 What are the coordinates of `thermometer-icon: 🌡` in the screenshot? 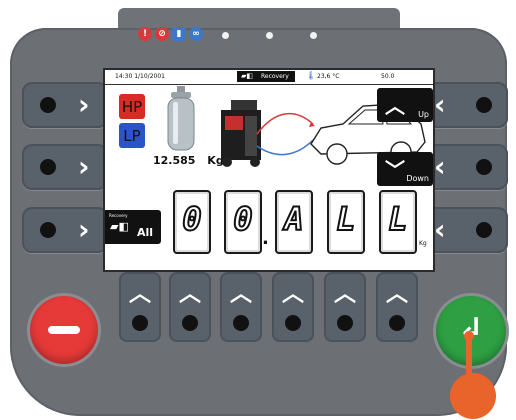 It's located at (311, 75).